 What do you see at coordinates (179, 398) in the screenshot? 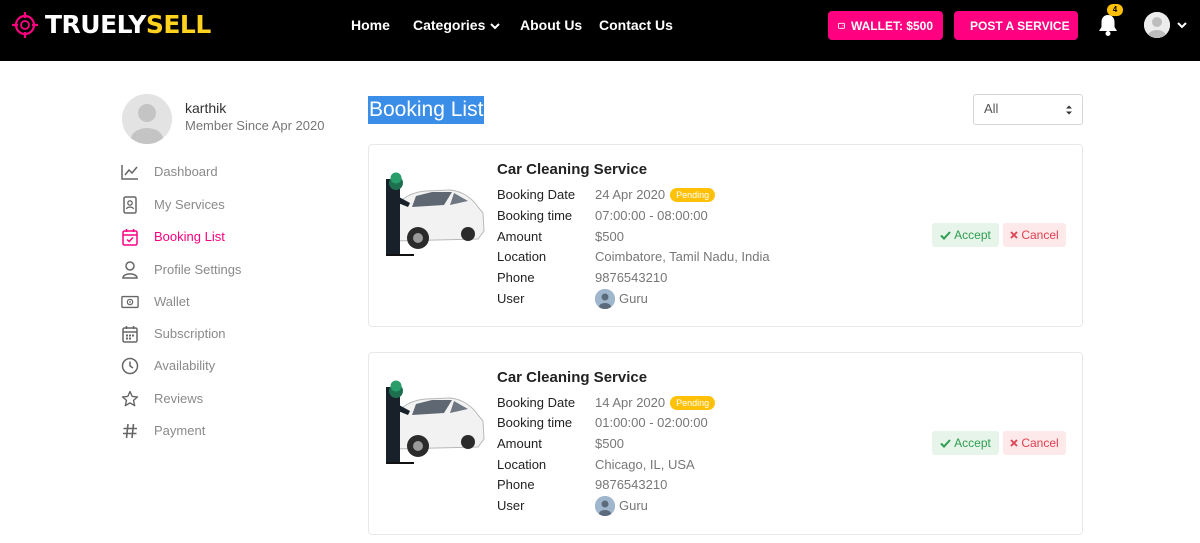
I see `sidebar-item-label: Reviews` at bounding box center [179, 398].